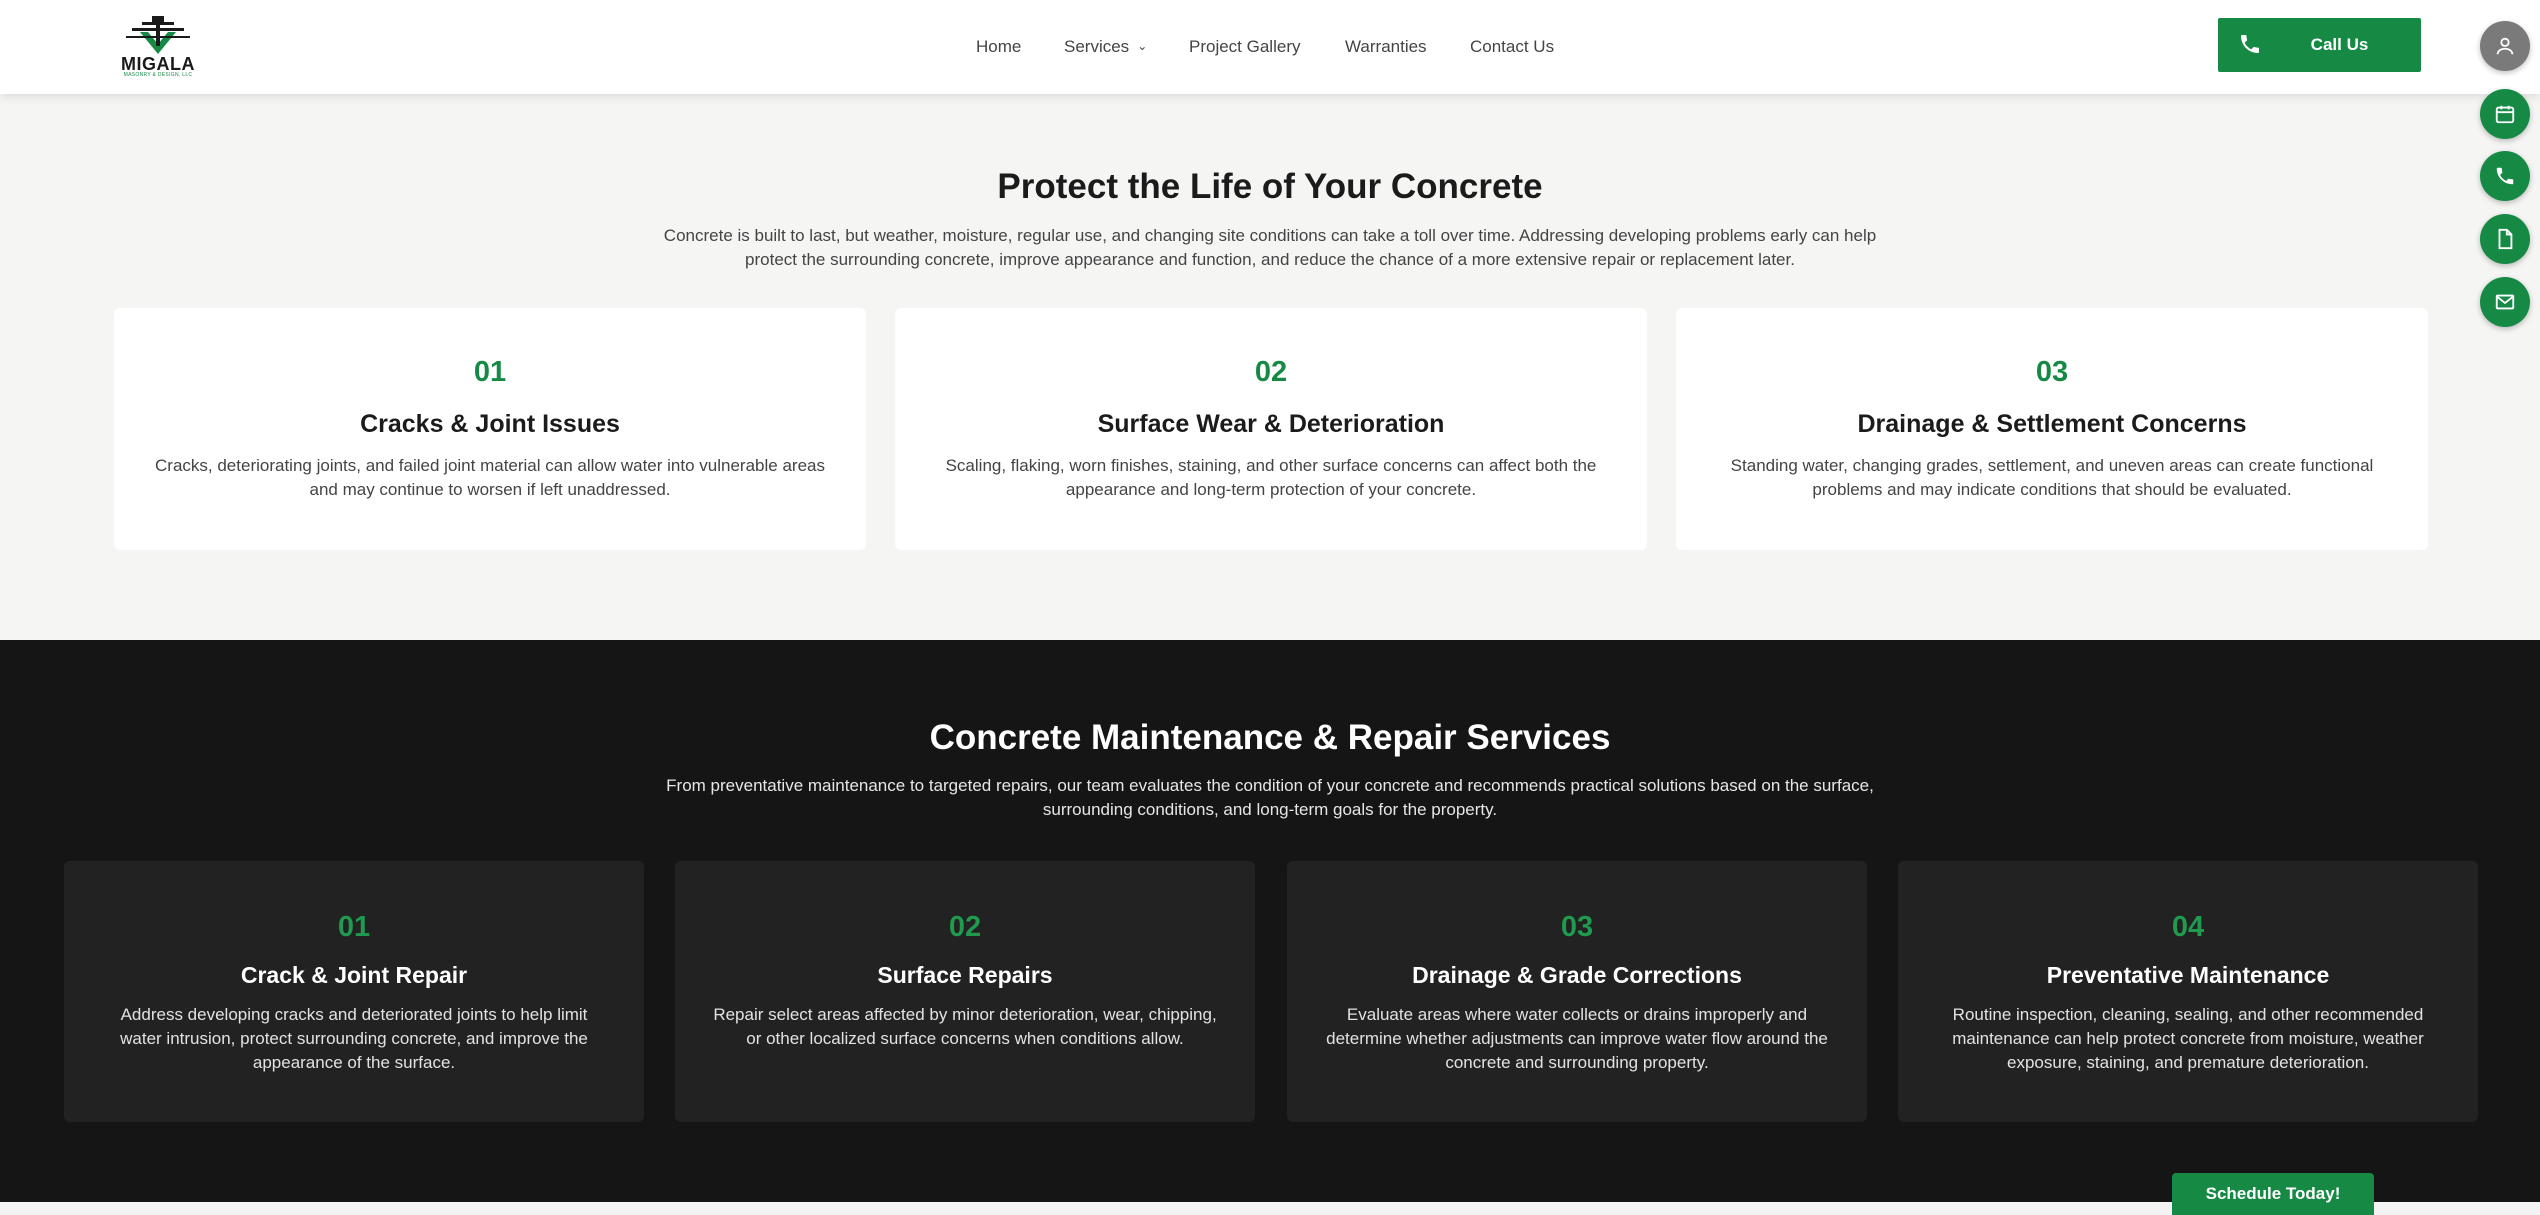 The width and height of the screenshot is (2540, 1215). Describe the element at coordinates (2188, 927) in the screenshot. I see `card-number: 04` at that location.